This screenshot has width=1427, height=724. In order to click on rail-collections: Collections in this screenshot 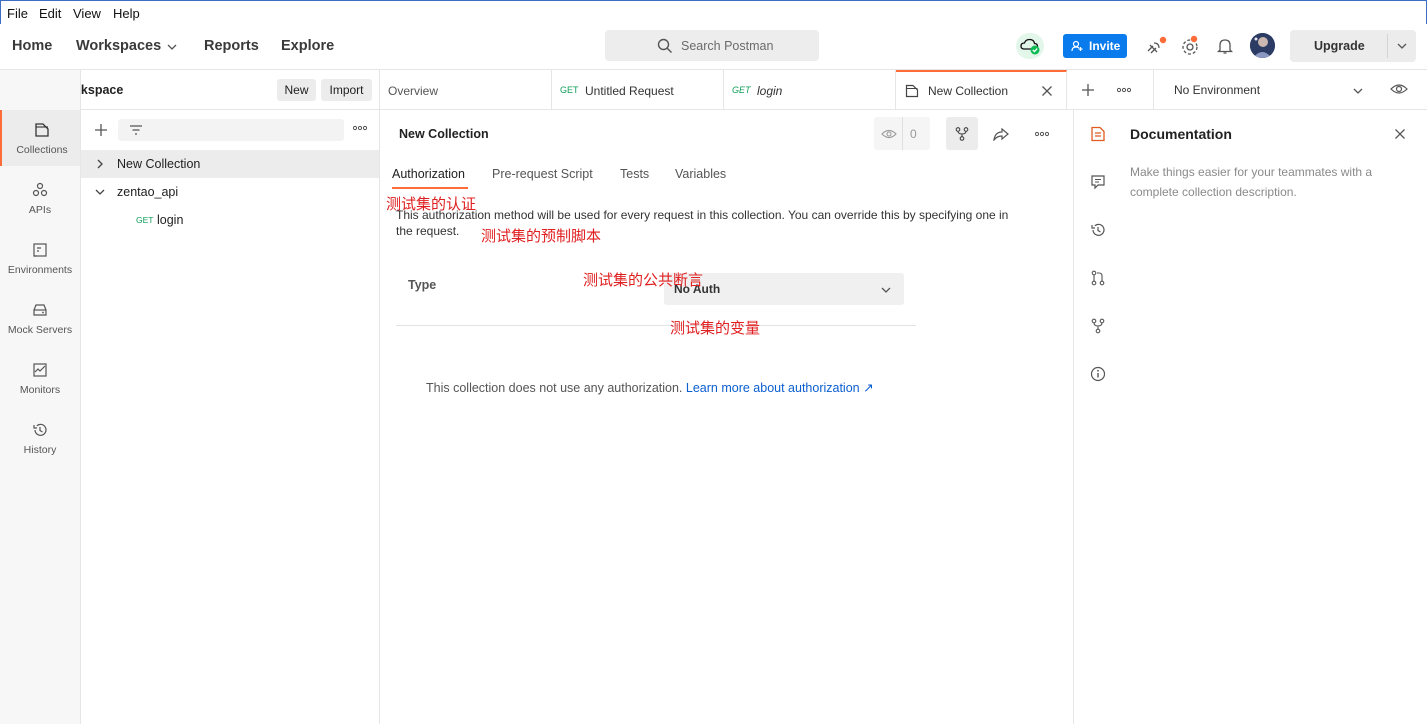, I will do `click(40, 138)`.